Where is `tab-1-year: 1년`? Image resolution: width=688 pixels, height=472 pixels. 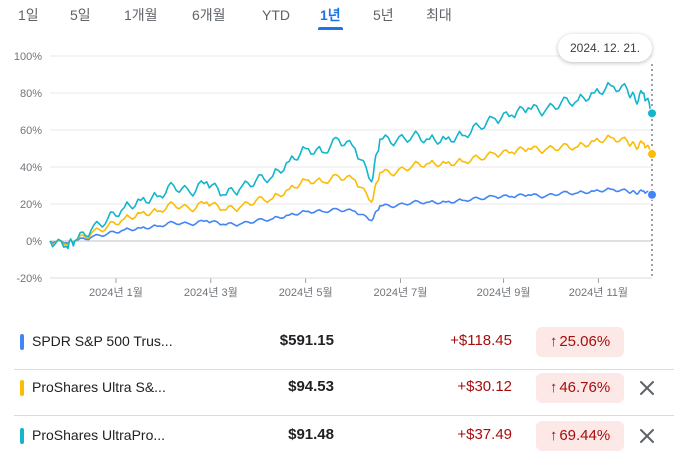
tab-1-year: 1년 is located at coordinates (330, 18).